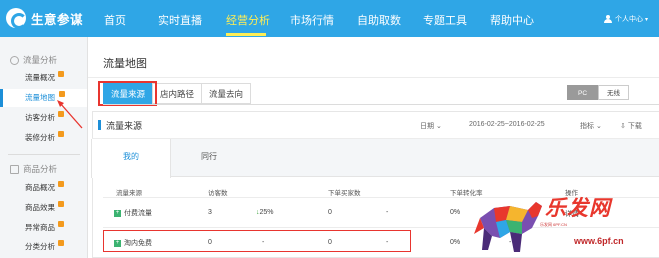 The height and width of the screenshot is (258, 659). What do you see at coordinates (133, 213) in the screenshot?
I see `source-cell: + 付费流量` at bounding box center [133, 213].